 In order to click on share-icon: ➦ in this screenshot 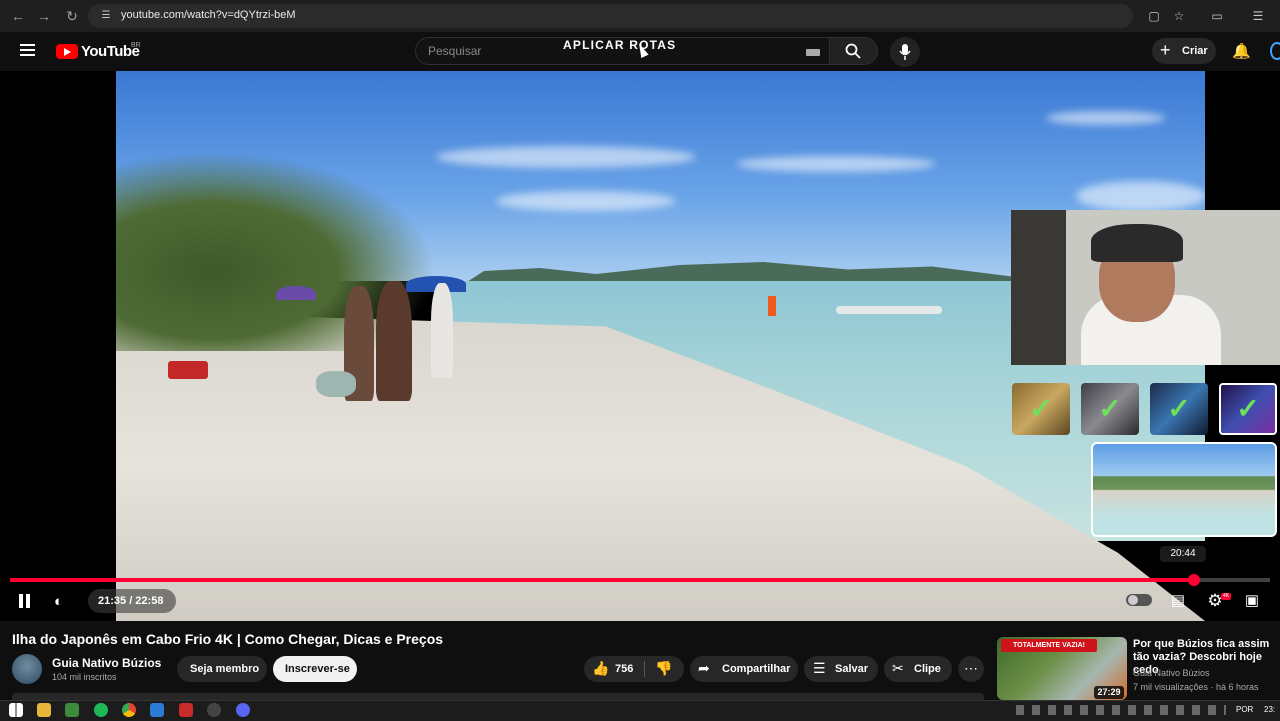, I will do `click(704, 668)`.